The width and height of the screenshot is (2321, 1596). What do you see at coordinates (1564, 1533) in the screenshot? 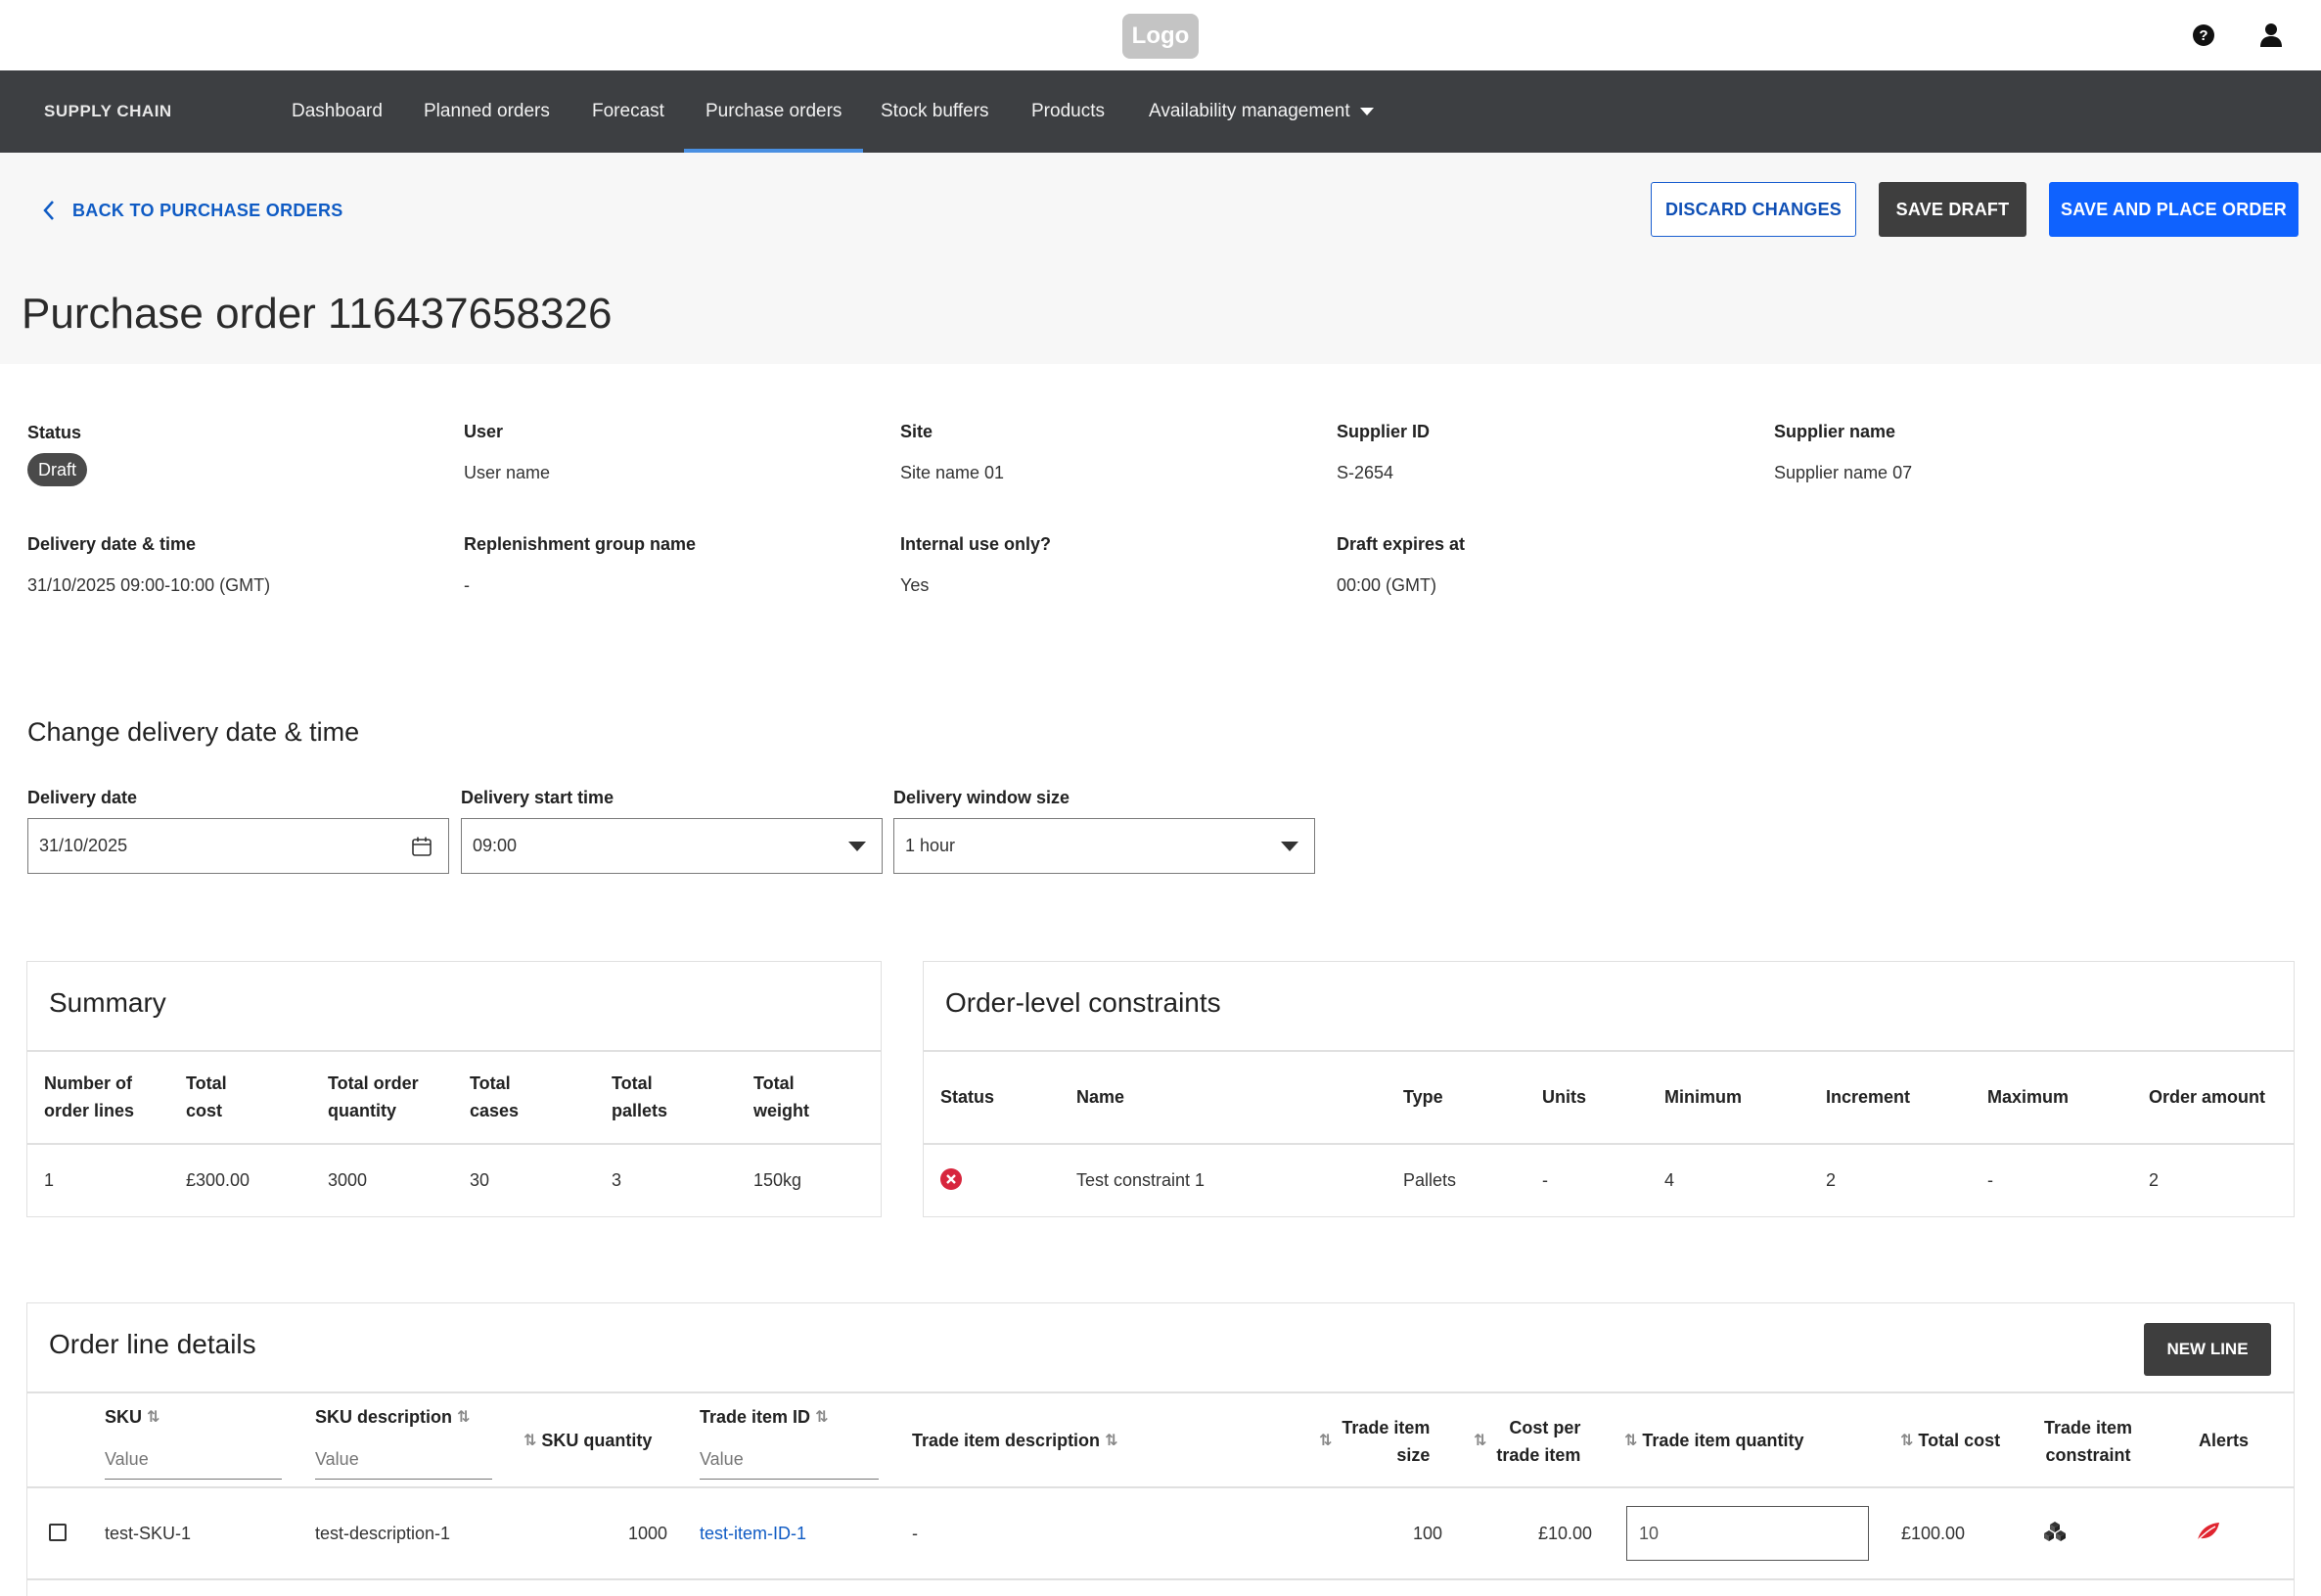
I see `cell-cost-per-trade-item: £10.00` at bounding box center [1564, 1533].